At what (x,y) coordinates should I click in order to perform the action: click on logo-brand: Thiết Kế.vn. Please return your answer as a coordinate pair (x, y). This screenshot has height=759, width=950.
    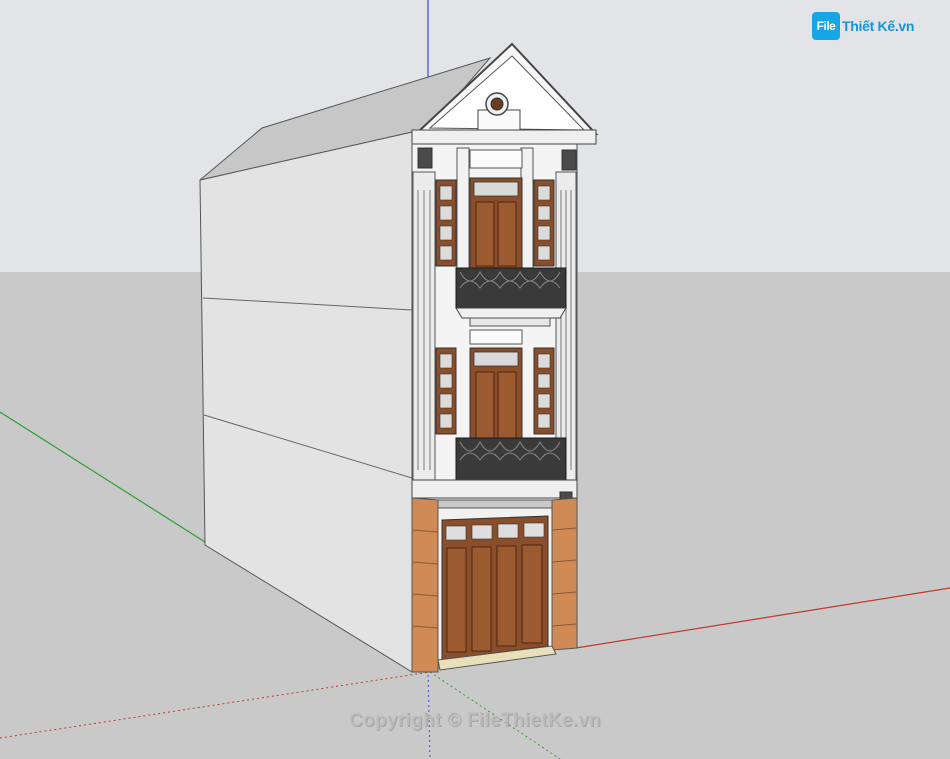
    Looking at the image, I should click on (878, 26).